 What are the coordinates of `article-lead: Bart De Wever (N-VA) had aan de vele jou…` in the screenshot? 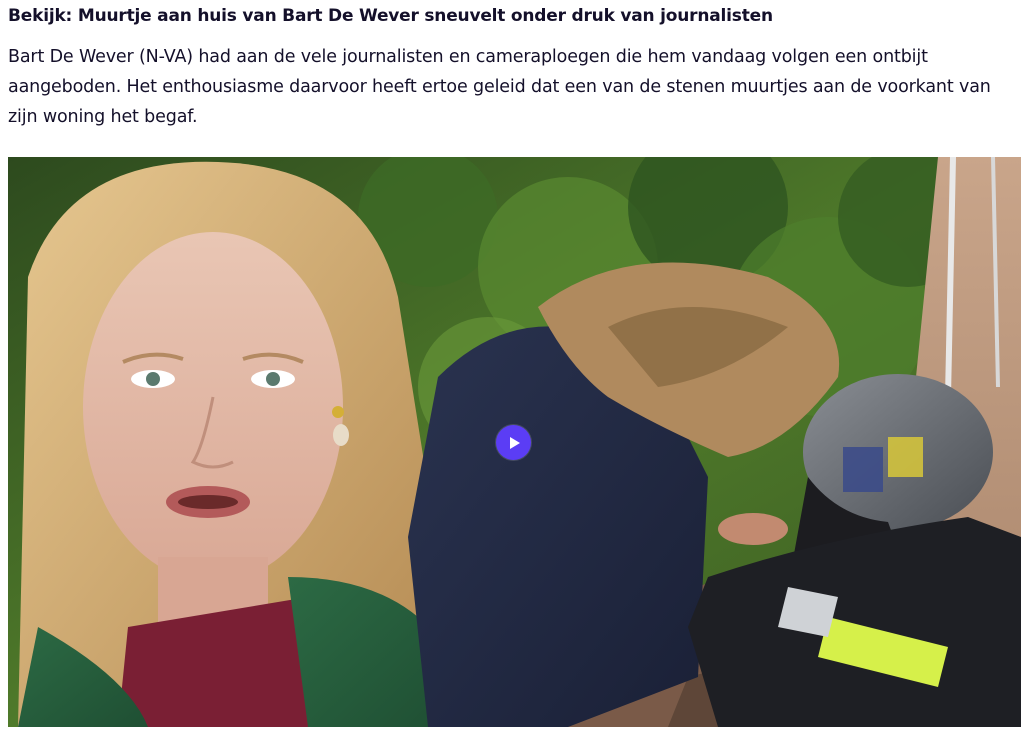 It's located at (499, 87).